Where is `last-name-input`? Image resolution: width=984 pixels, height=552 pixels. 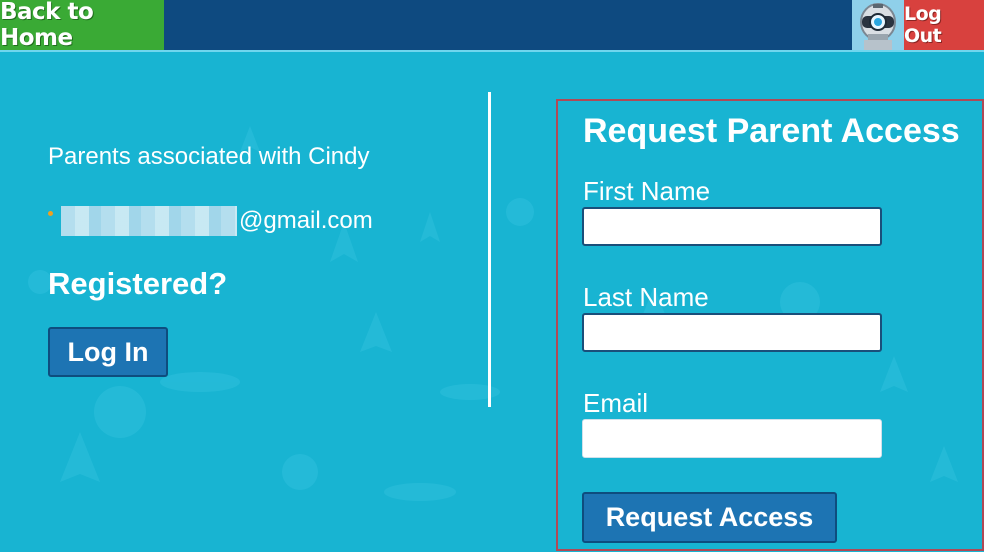
last-name-input is located at coordinates (732, 332).